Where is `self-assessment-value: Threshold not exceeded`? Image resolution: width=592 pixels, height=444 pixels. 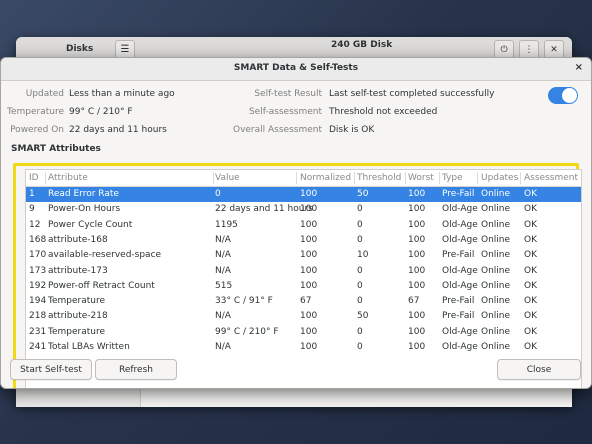 self-assessment-value: Threshold not exceeded is located at coordinates (383, 112).